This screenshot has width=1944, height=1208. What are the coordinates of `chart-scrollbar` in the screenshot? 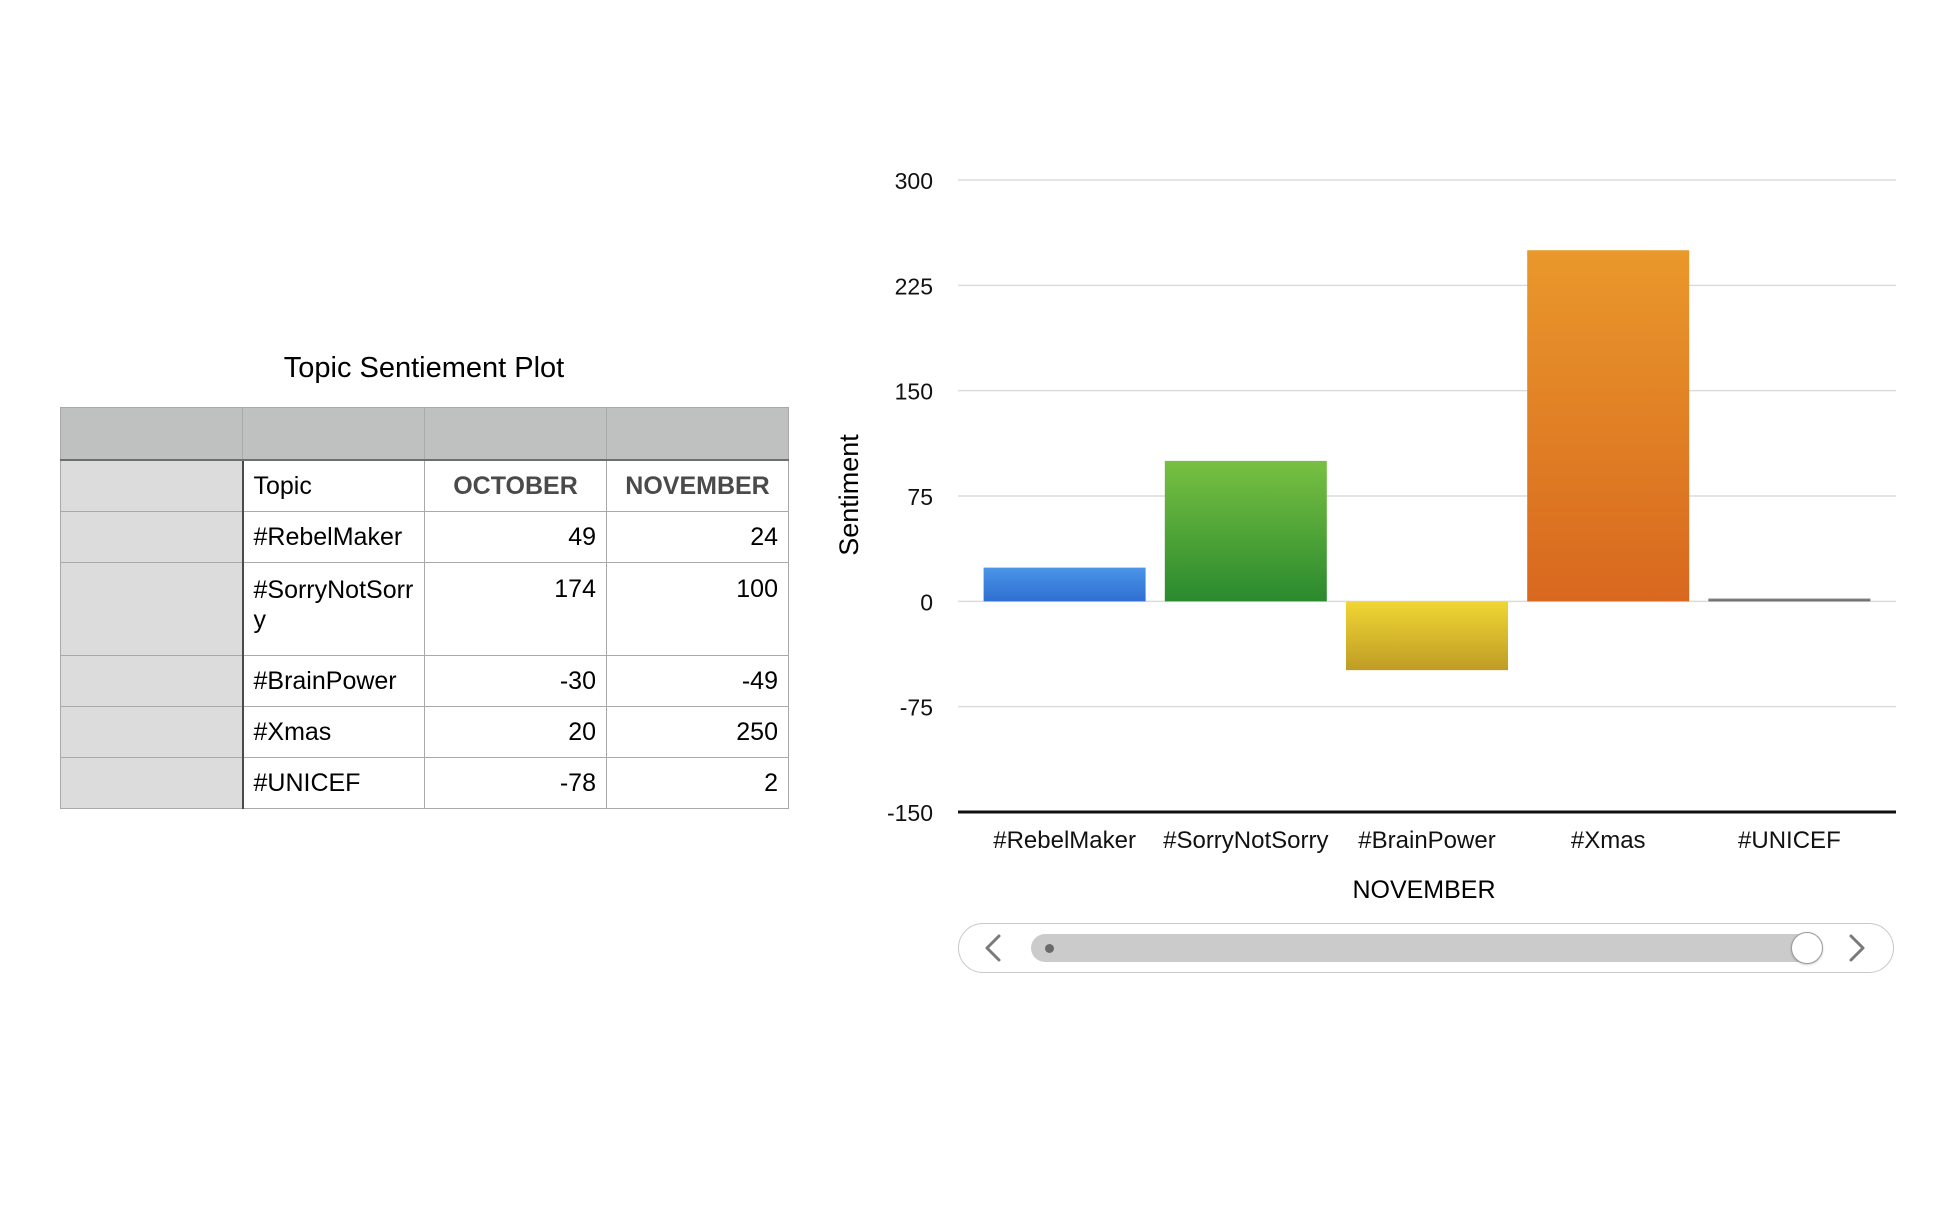 It's located at (1426, 948).